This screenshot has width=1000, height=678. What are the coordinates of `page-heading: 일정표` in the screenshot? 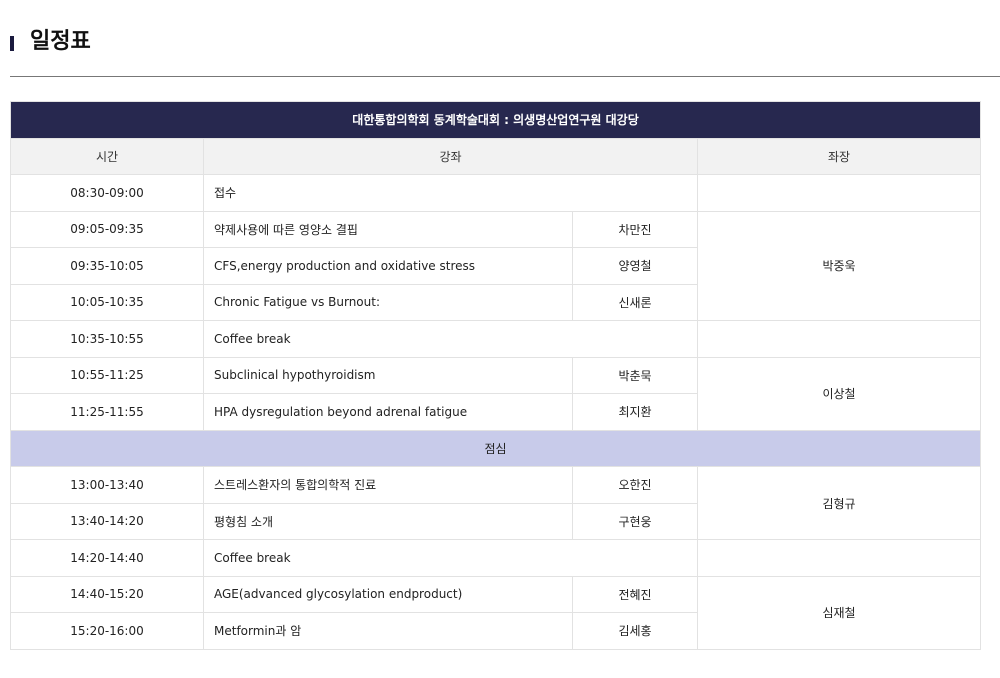 It's located at (310, 42).